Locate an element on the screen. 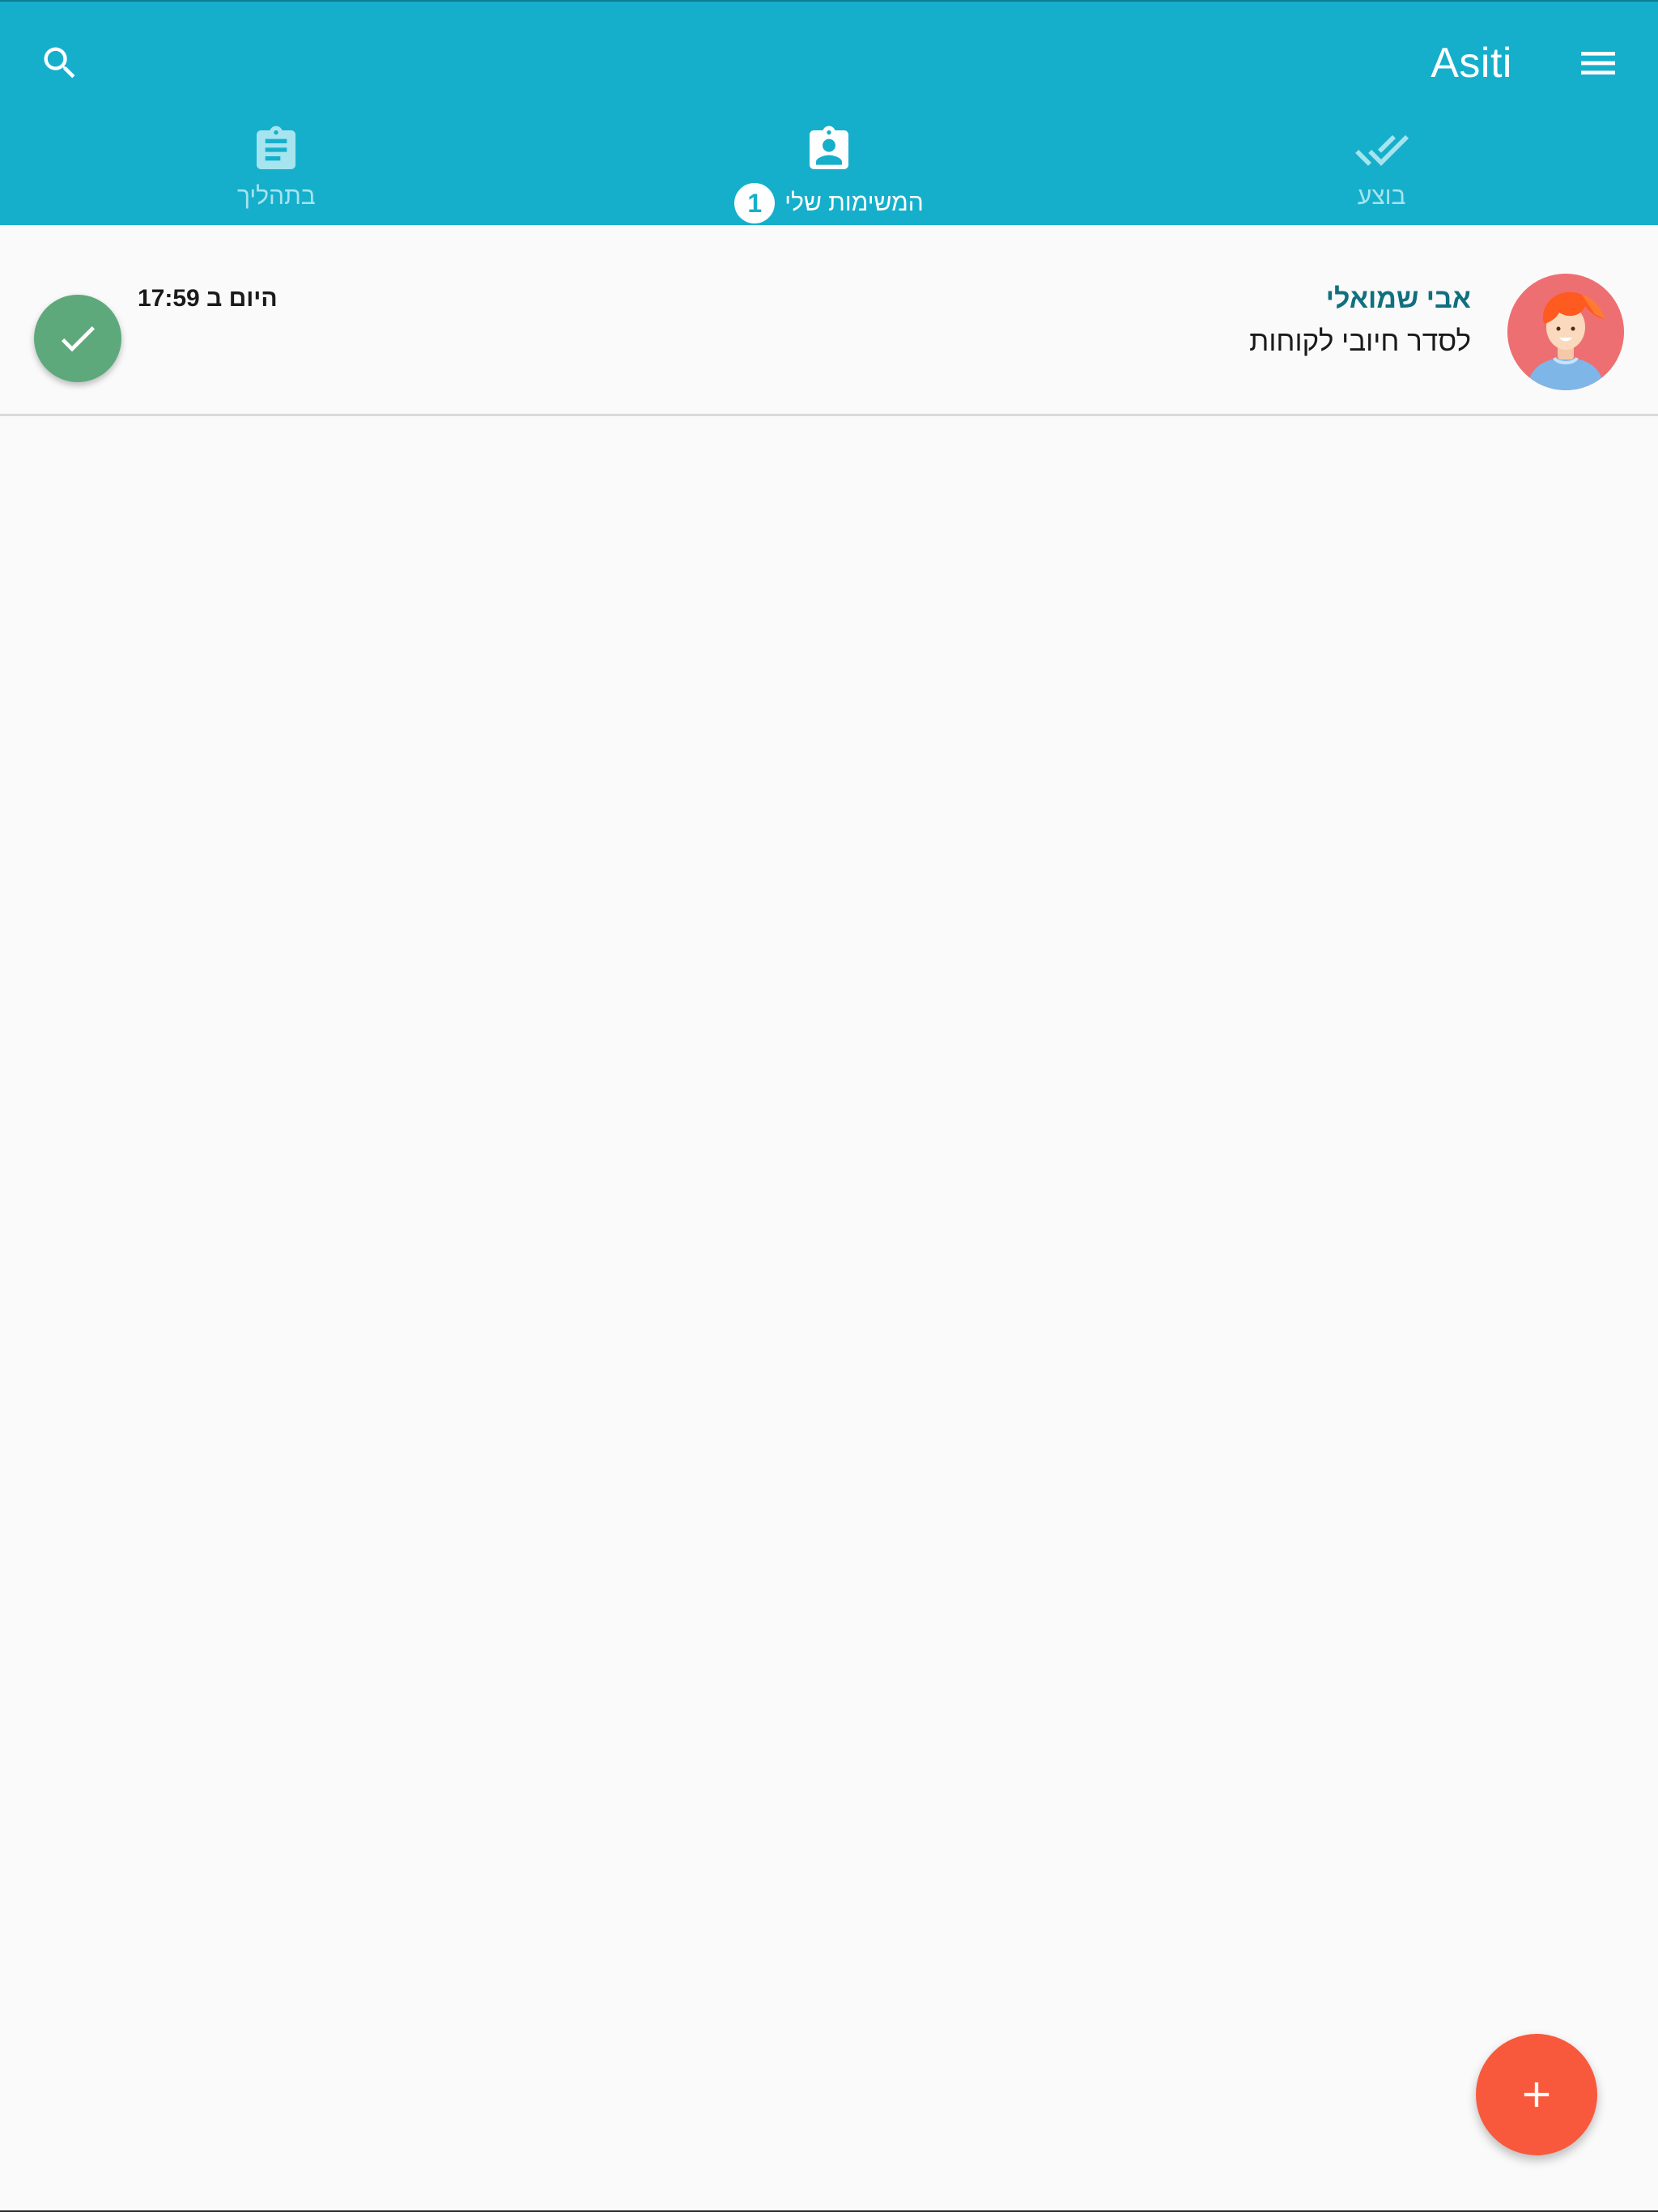 The height and width of the screenshot is (2212, 1658). menu-icon is located at coordinates (1598, 63).